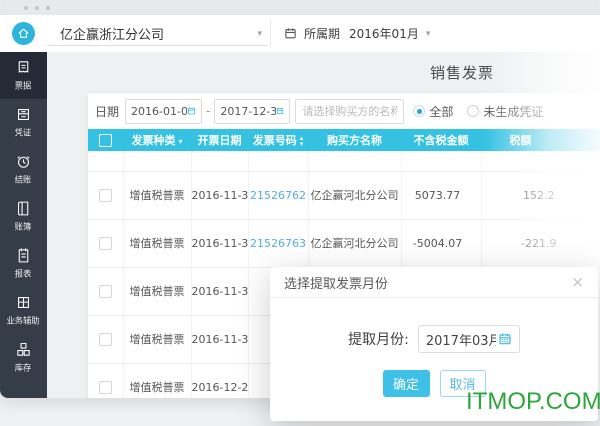 Image resolution: width=600 pixels, height=426 pixels. I want to click on column-header-开票日期: 开票日期, so click(219, 140).